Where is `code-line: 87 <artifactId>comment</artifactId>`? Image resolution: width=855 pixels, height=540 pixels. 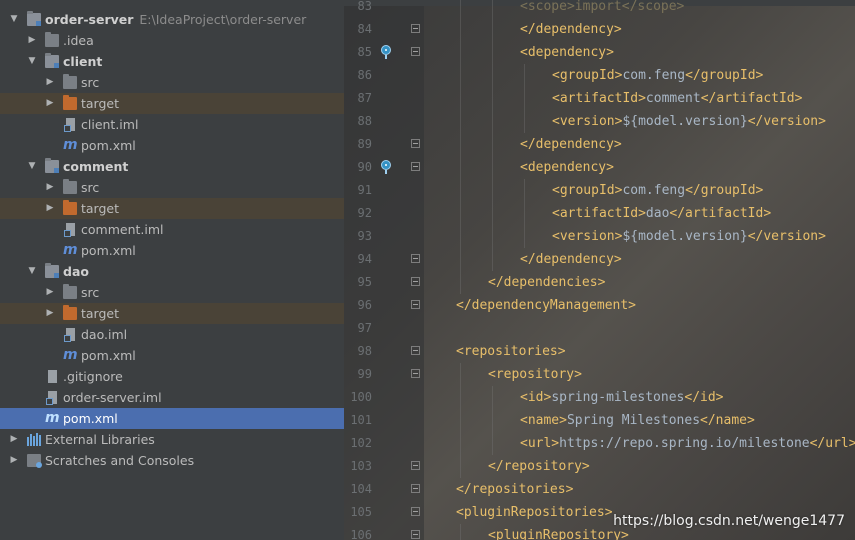 code-line: 87 <artifactId>comment</artifactId> is located at coordinates (599, 98).